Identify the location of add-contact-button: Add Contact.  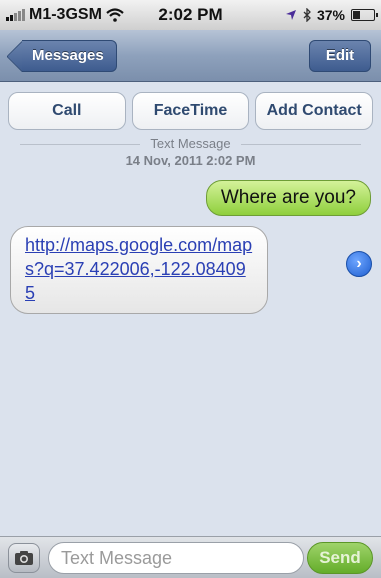
(314, 111).